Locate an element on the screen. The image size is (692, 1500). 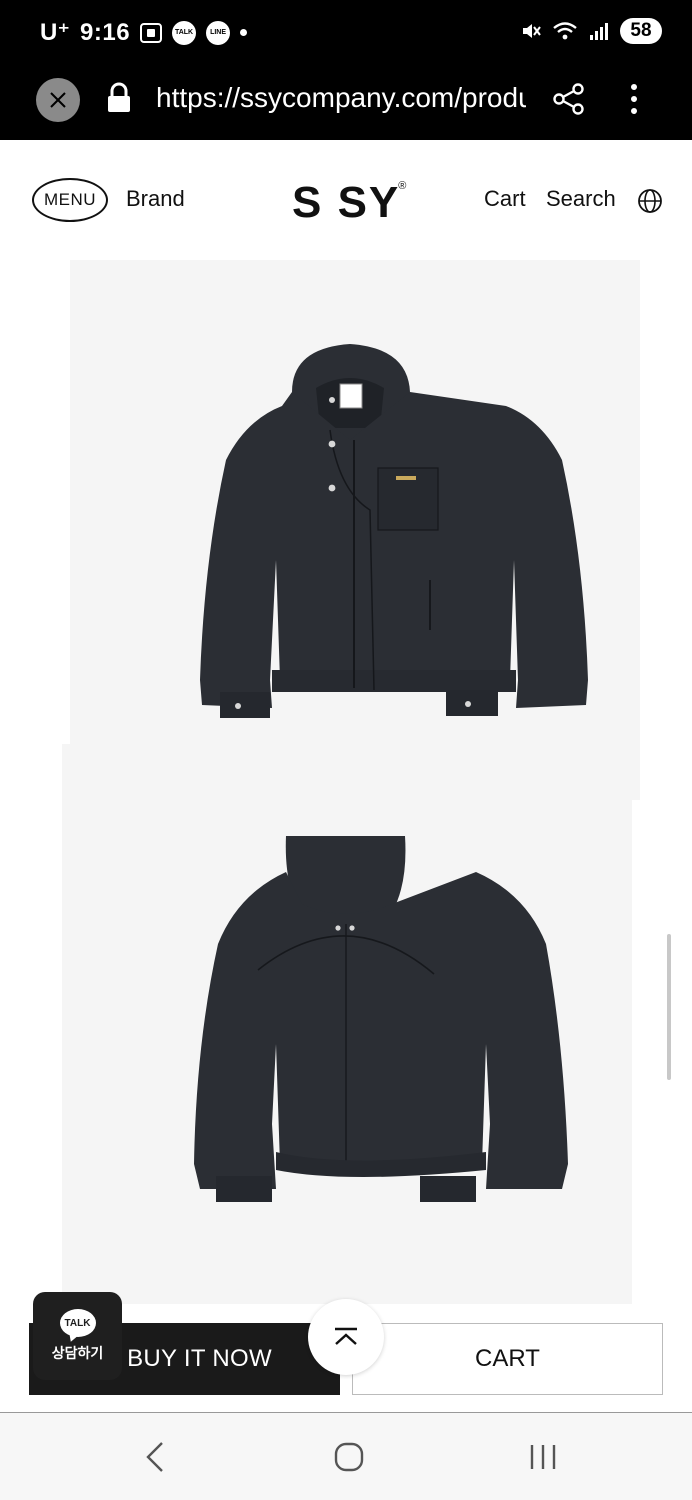
logo-text: S SY is located at coordinates (346, 202).